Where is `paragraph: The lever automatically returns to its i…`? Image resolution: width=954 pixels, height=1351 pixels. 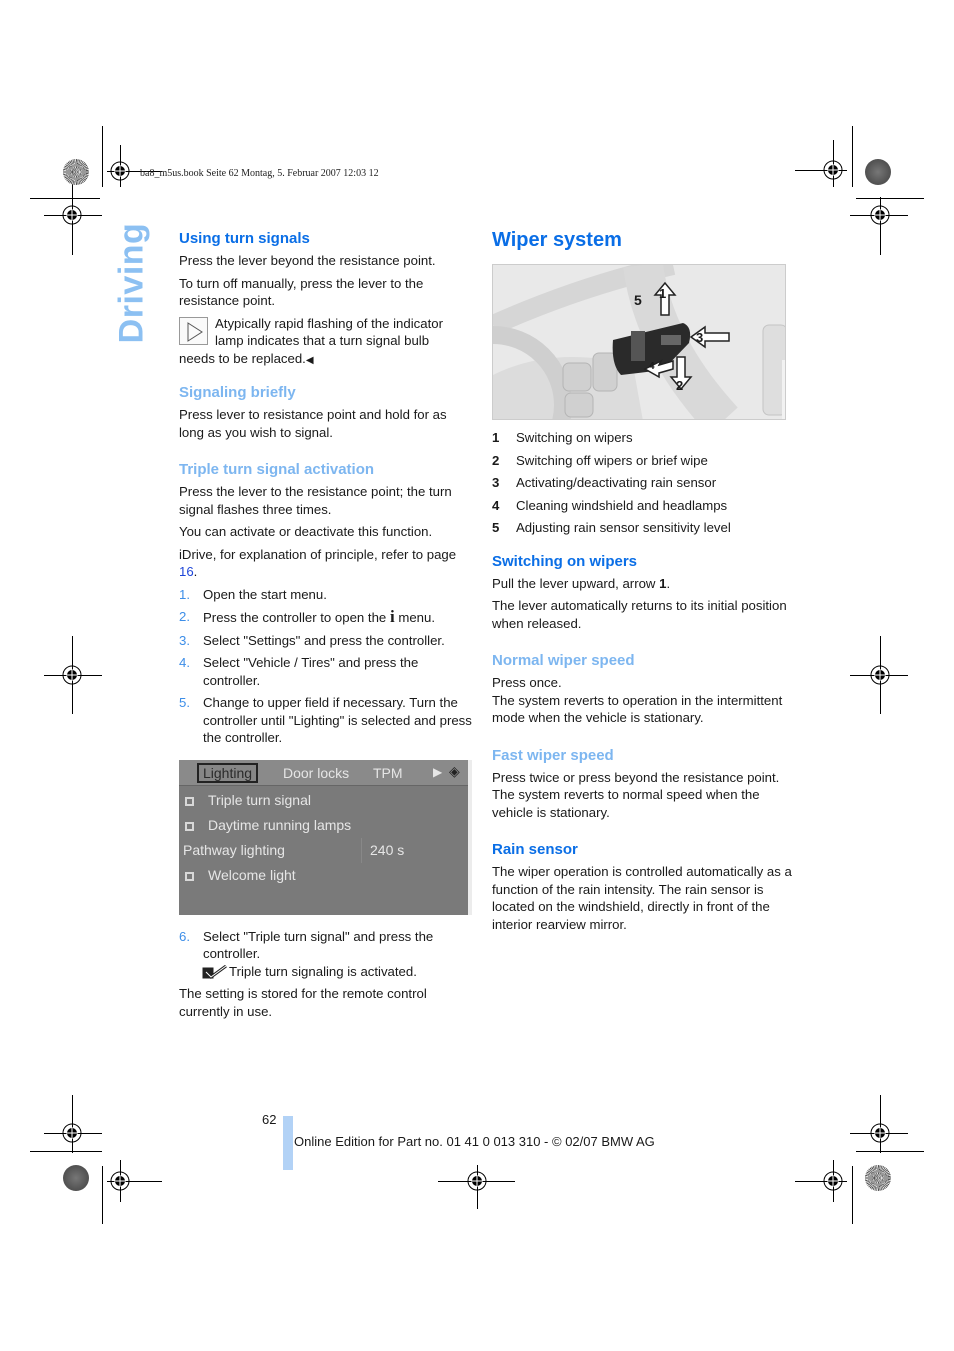 paragraph: The lever automatically returns to its i… is located at coordinates (639, 614).